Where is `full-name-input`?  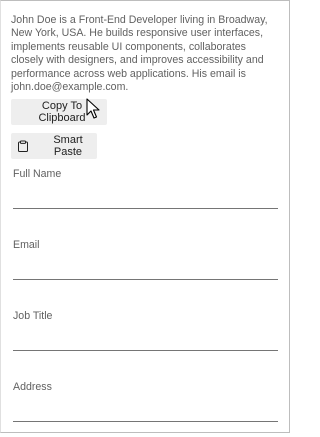 full-name-input is located at coordinates (145, 196).